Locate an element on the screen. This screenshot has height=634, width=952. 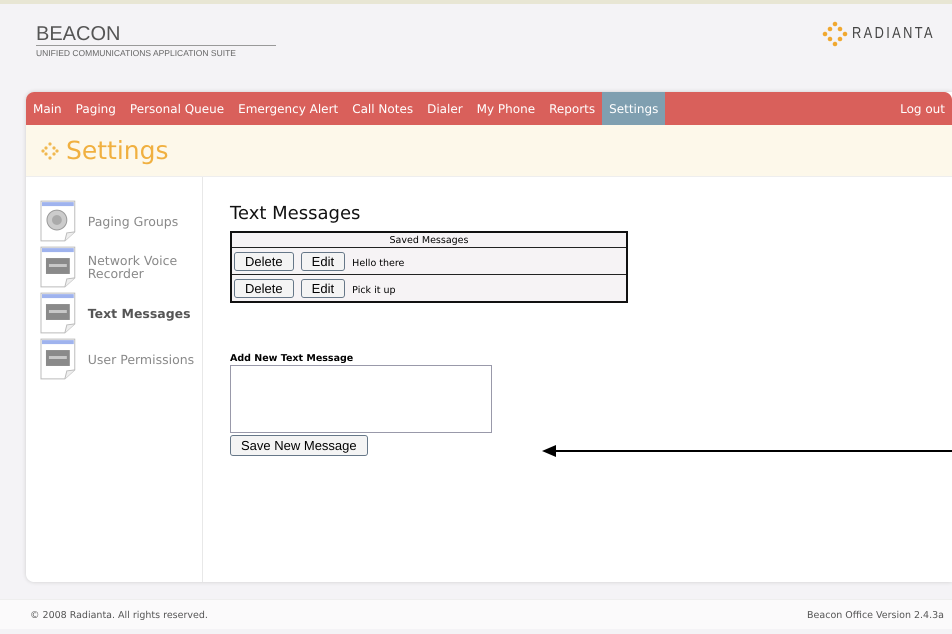
page-title: Settings is located at coordinates (117, 150).